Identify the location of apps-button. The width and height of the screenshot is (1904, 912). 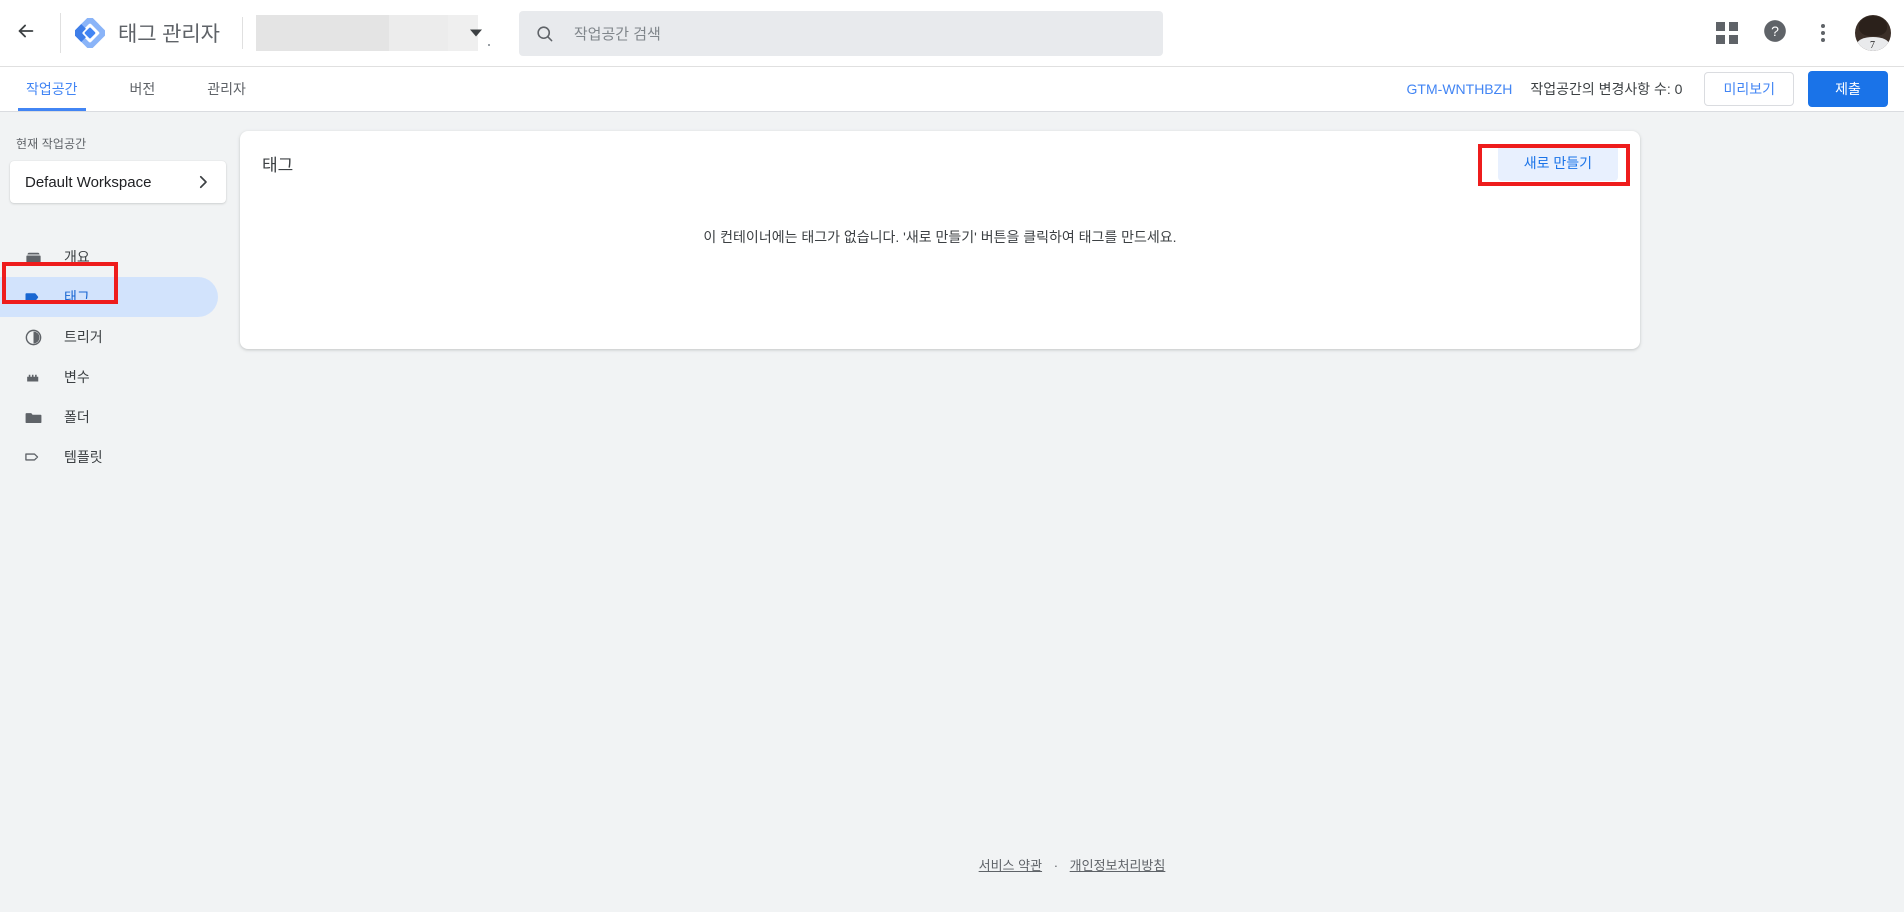
(1727, 33).